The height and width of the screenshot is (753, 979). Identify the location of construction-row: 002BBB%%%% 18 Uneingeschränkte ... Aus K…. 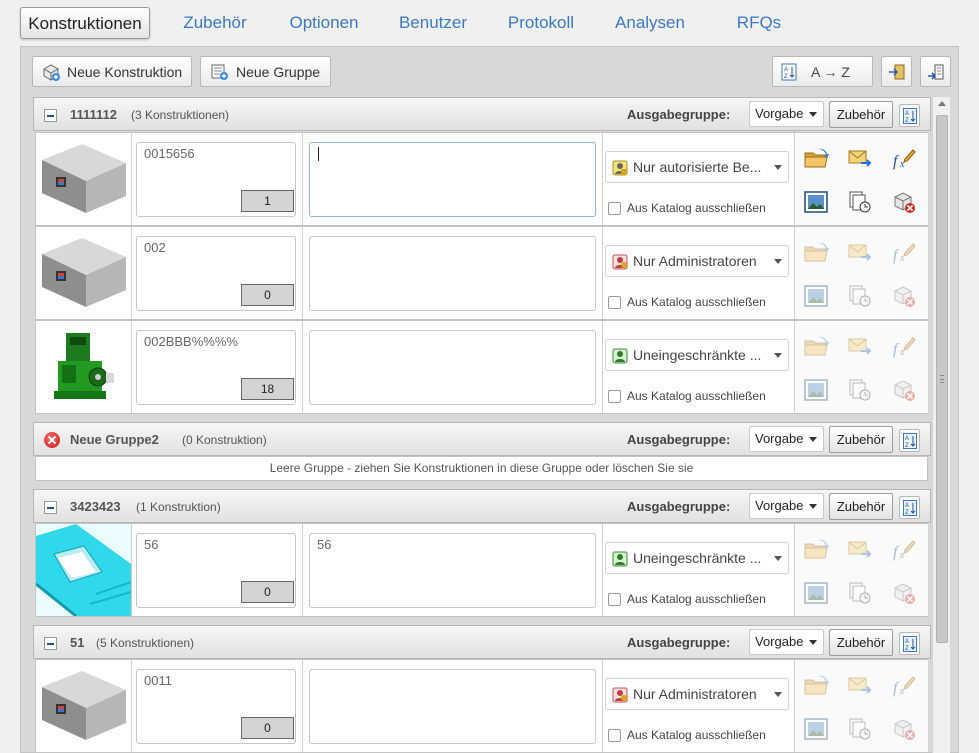
(481, 367).